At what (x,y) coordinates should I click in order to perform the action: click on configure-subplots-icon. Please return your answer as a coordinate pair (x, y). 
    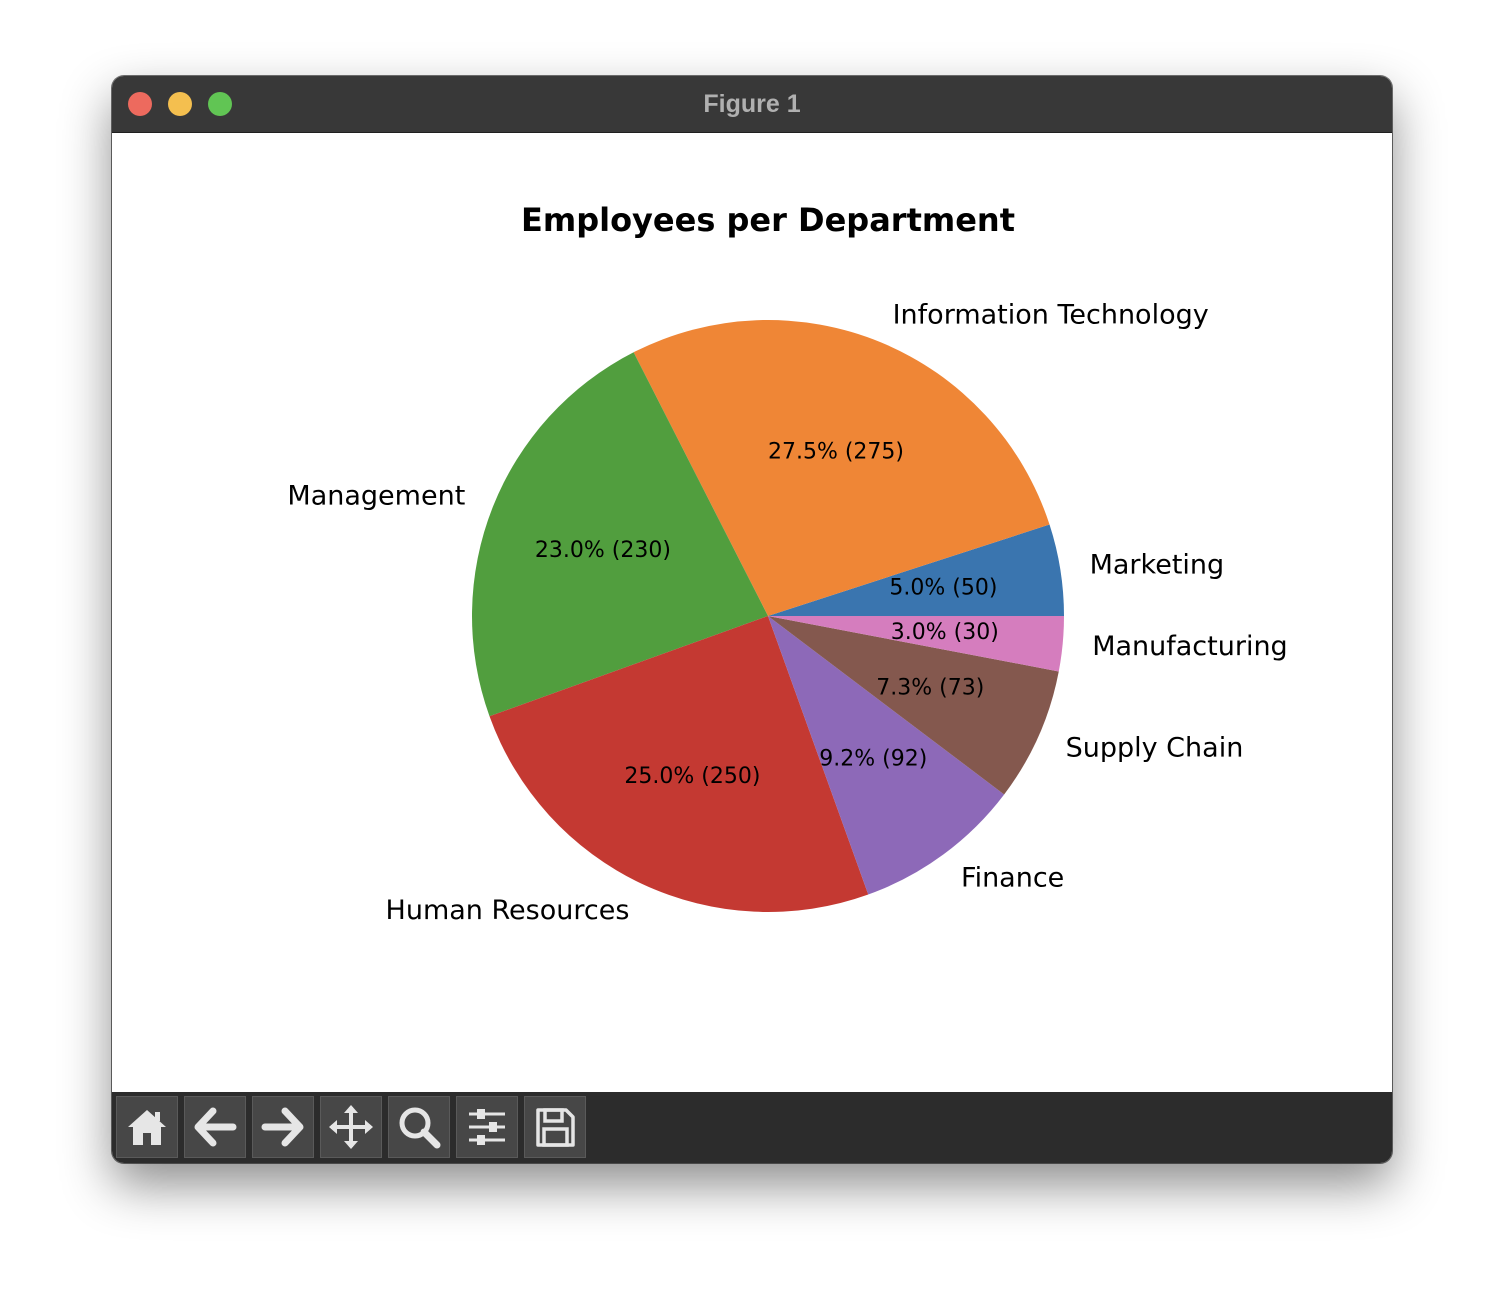
    Looking at the image, I should click on (487, 1127).